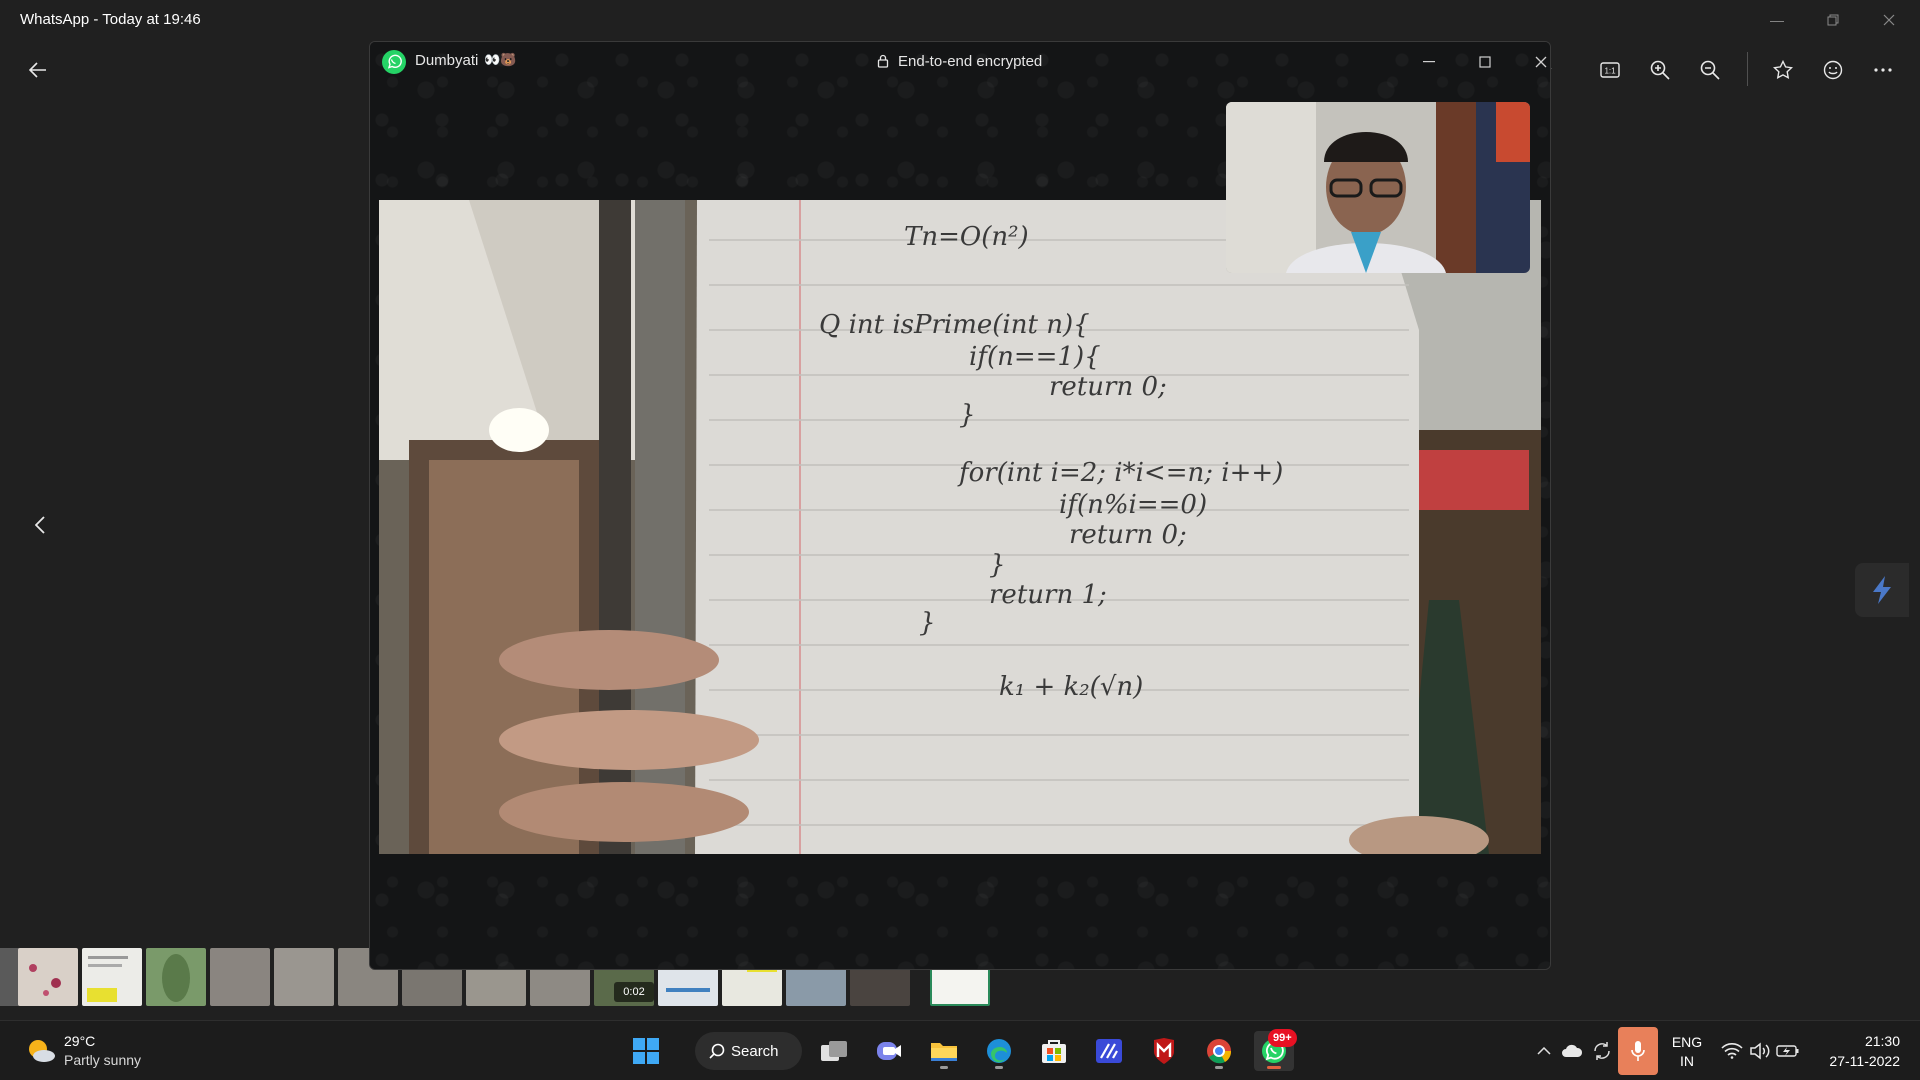 The image size is (1920, 1080). Describe the element at coordinates (1777, 20) in the screenshot. I see `minimize-button: —` at that location.